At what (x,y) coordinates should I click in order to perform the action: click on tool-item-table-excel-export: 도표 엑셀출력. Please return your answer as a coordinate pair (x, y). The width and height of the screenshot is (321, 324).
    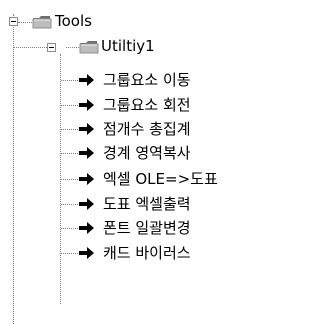
    Looking at the image, I should click on (159, 204).